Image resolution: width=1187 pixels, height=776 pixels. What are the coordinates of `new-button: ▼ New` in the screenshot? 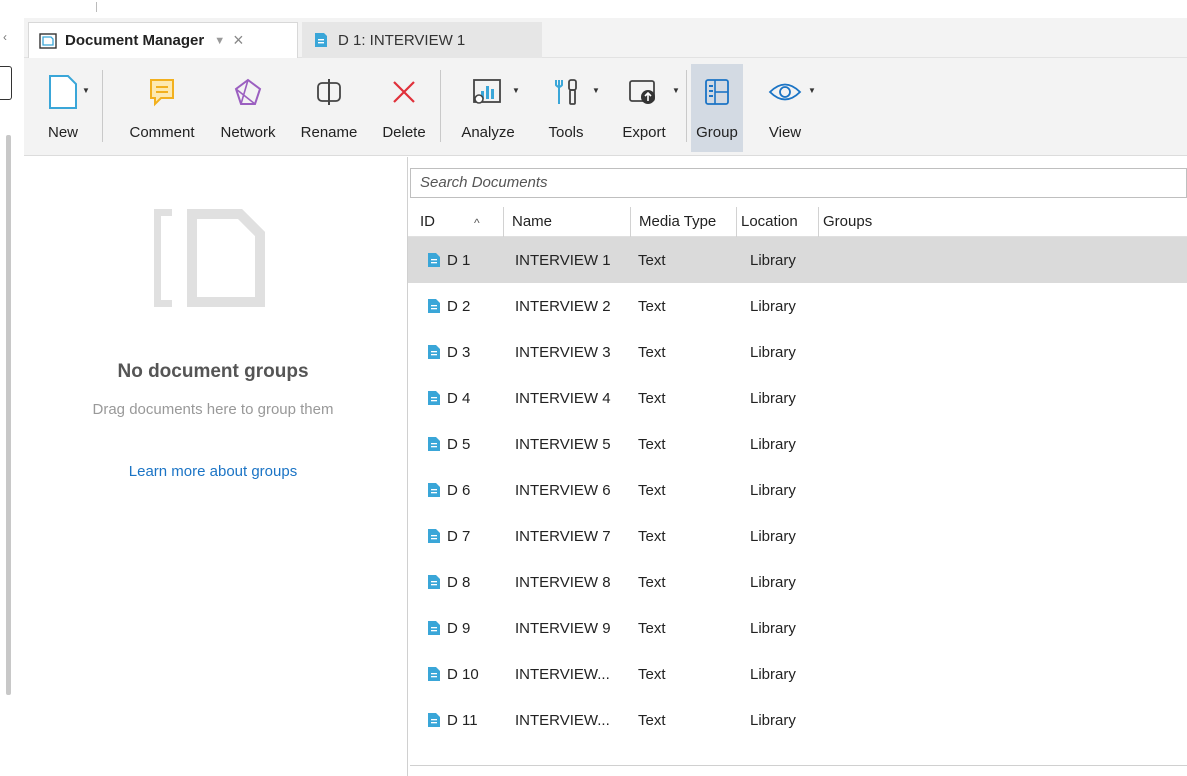 It's located at (63, 108).